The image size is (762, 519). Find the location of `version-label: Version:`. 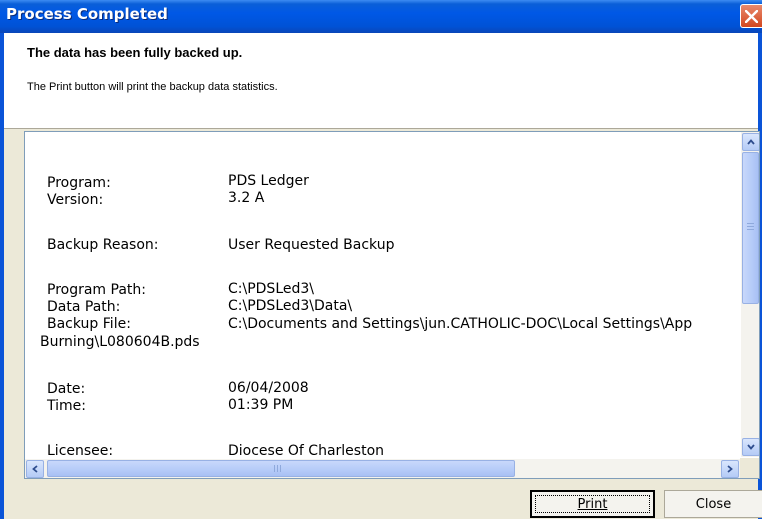

version-label: Version: is located at coordinates (75, 200).